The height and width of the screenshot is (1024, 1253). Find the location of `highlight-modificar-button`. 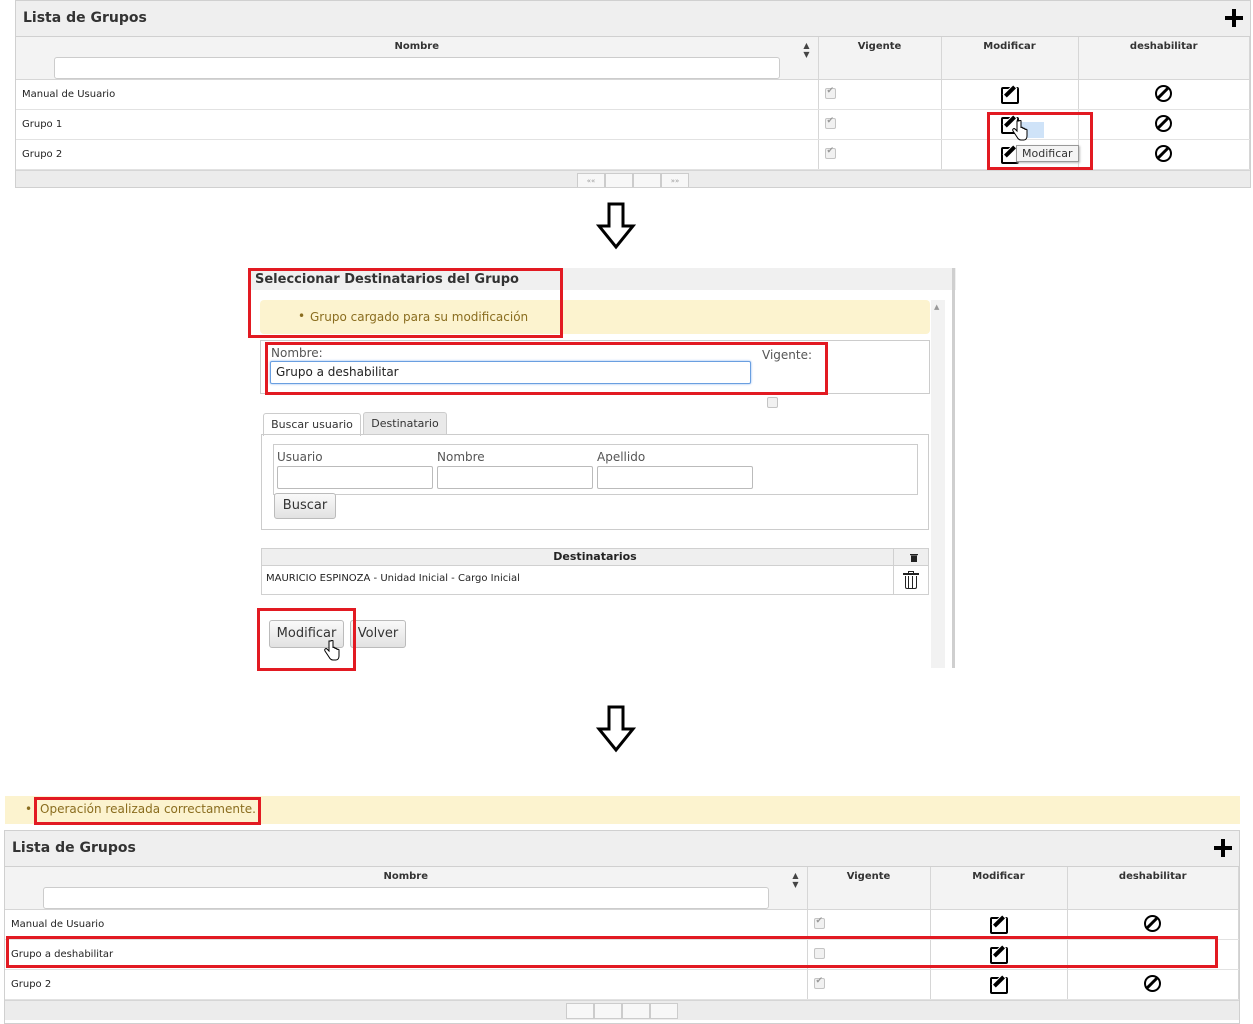

highlight-modificar-button is located at coordinates (306, 639).